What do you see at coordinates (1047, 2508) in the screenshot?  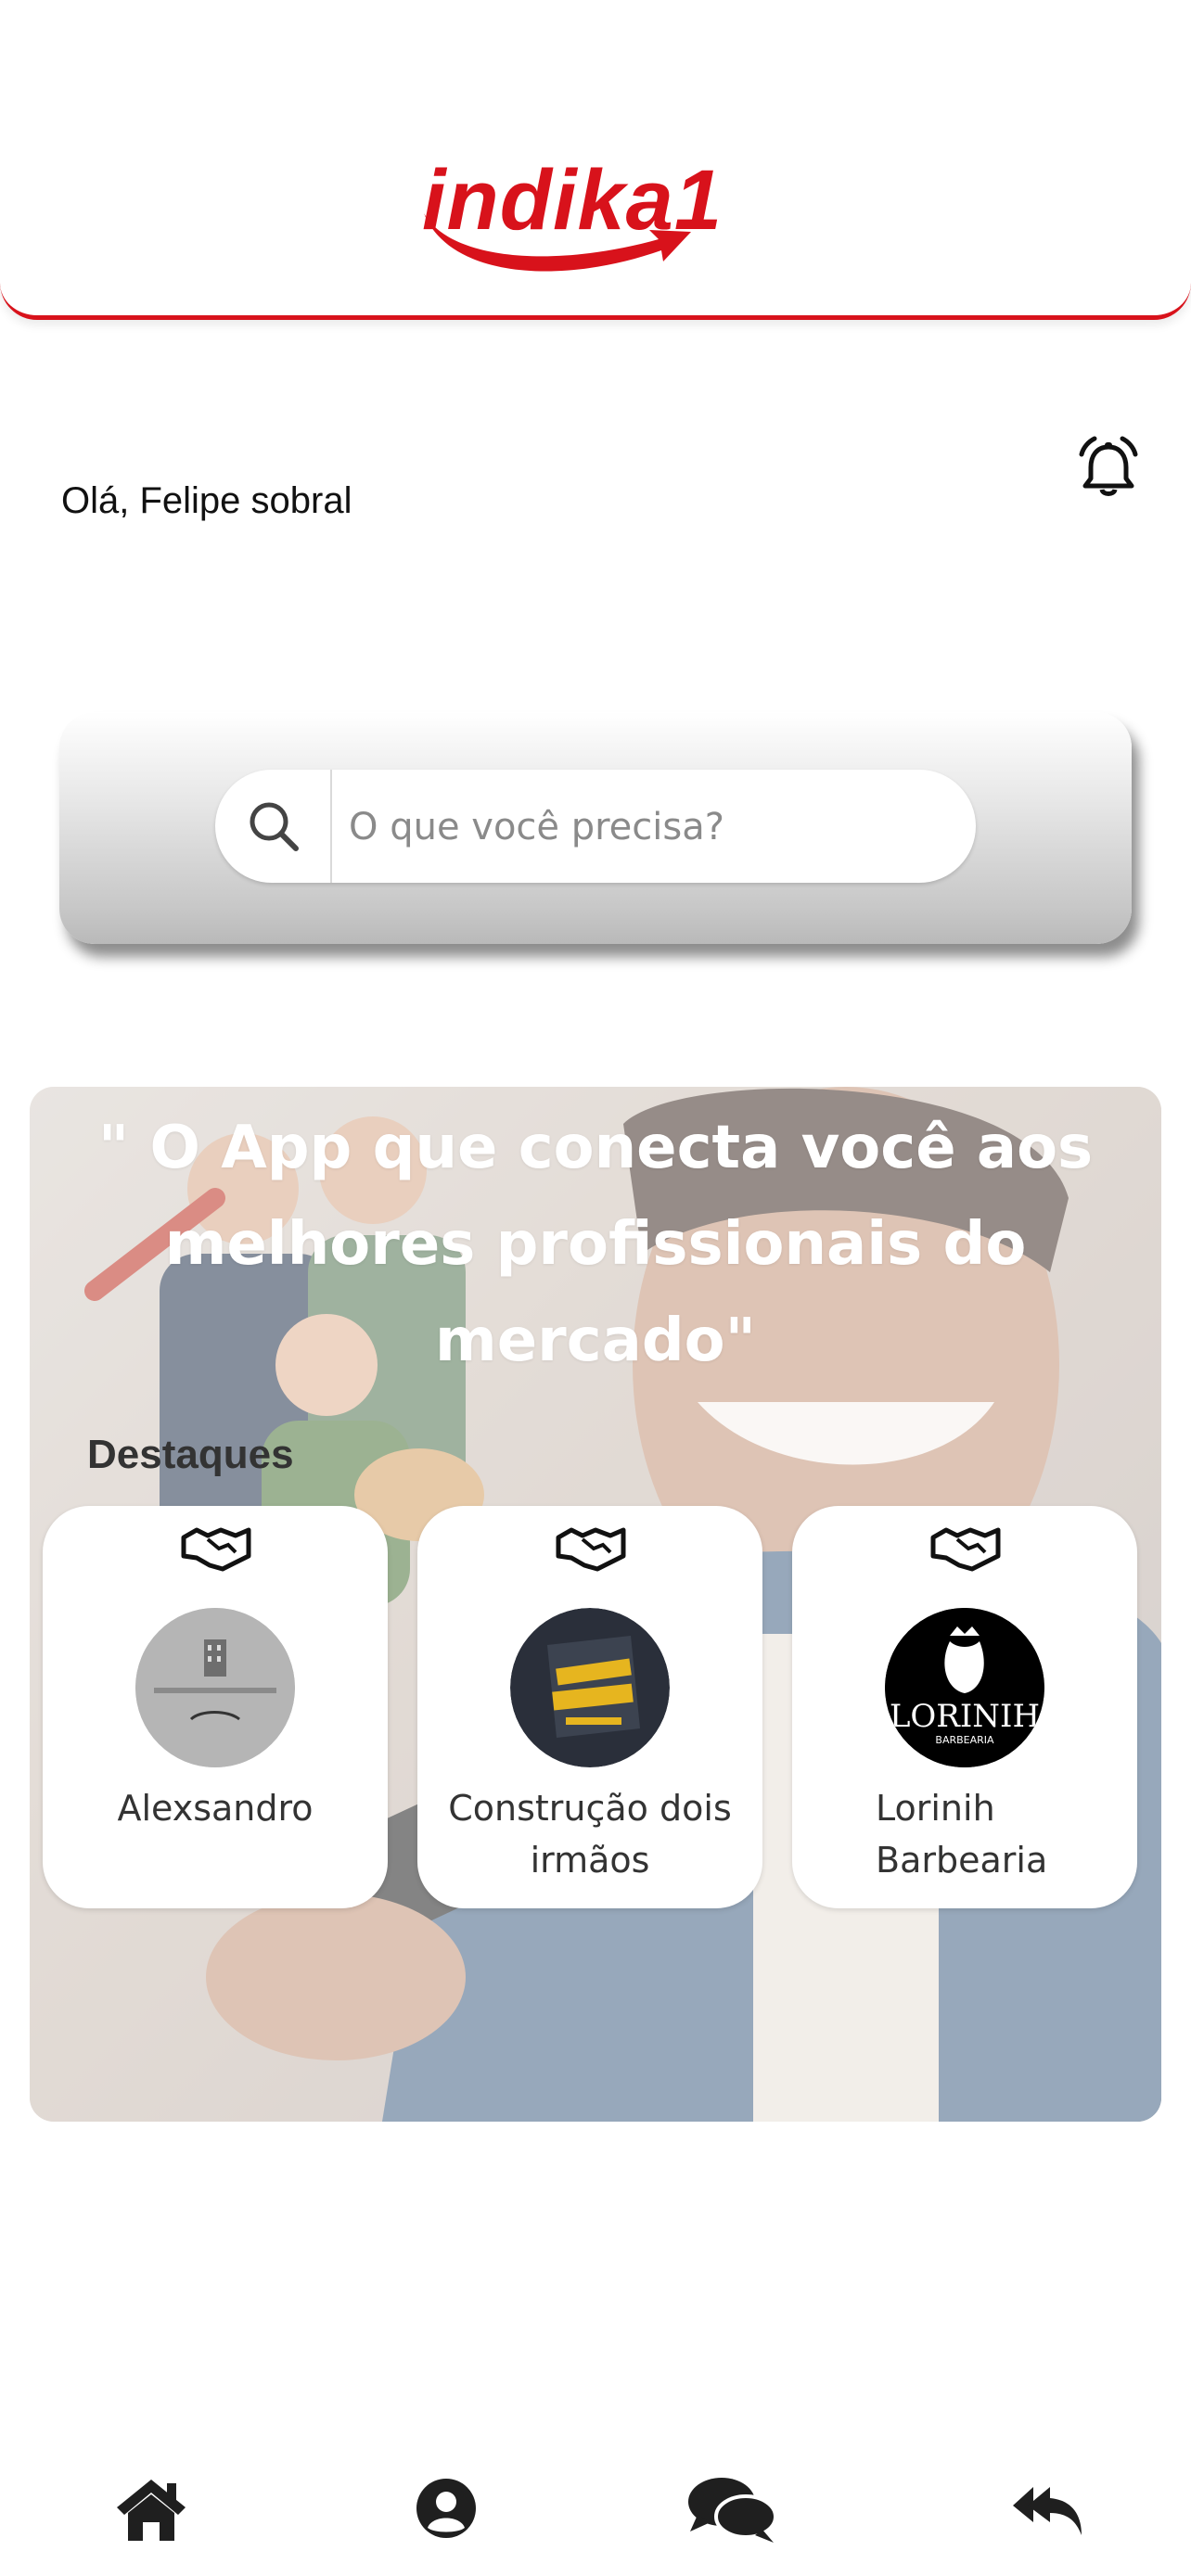 I see `reply-icon` at bounding box center [1047, 2508].